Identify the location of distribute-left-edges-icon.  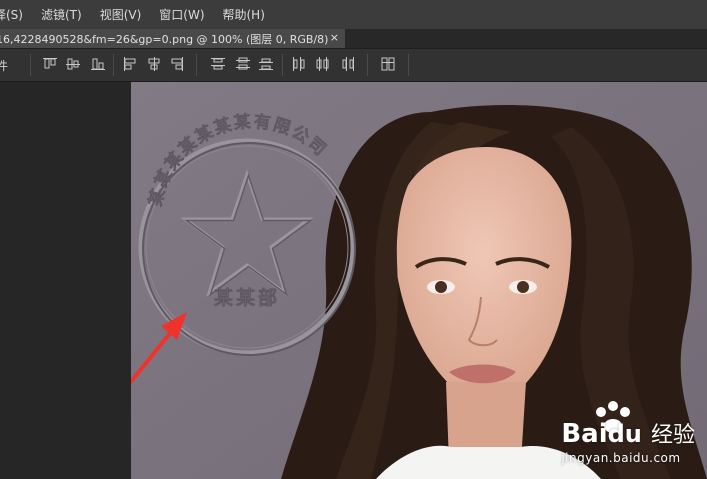
(299, 64).